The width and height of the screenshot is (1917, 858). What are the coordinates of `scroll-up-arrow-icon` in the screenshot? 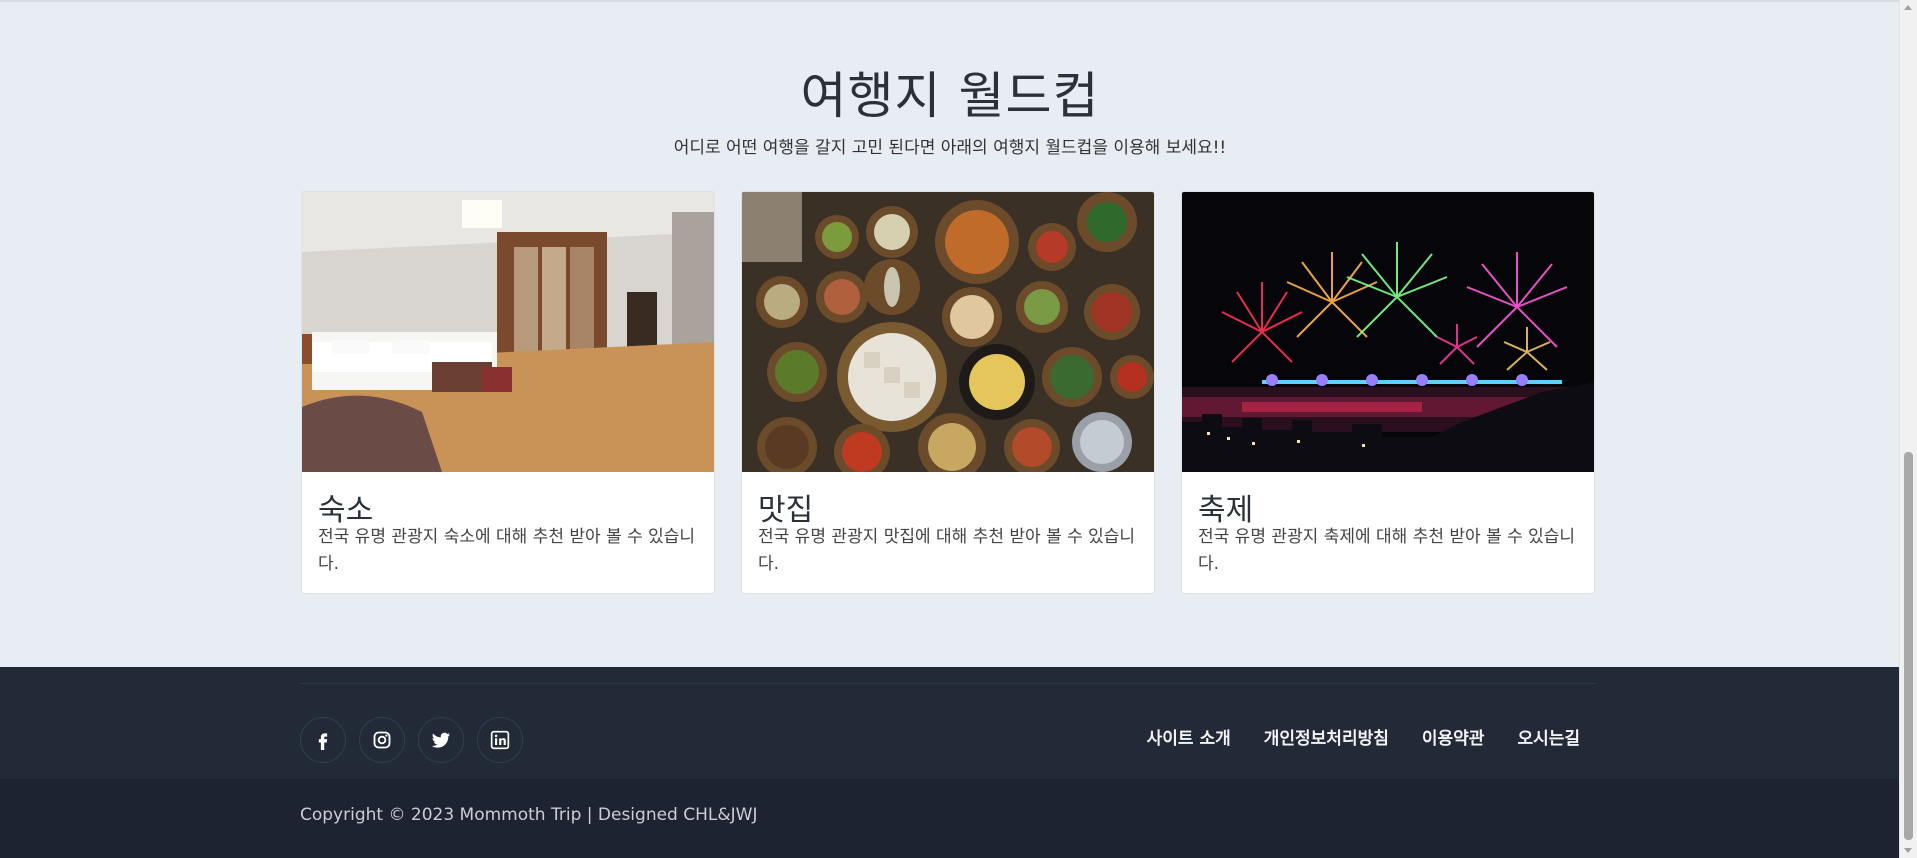 It's located at (1908, 7).